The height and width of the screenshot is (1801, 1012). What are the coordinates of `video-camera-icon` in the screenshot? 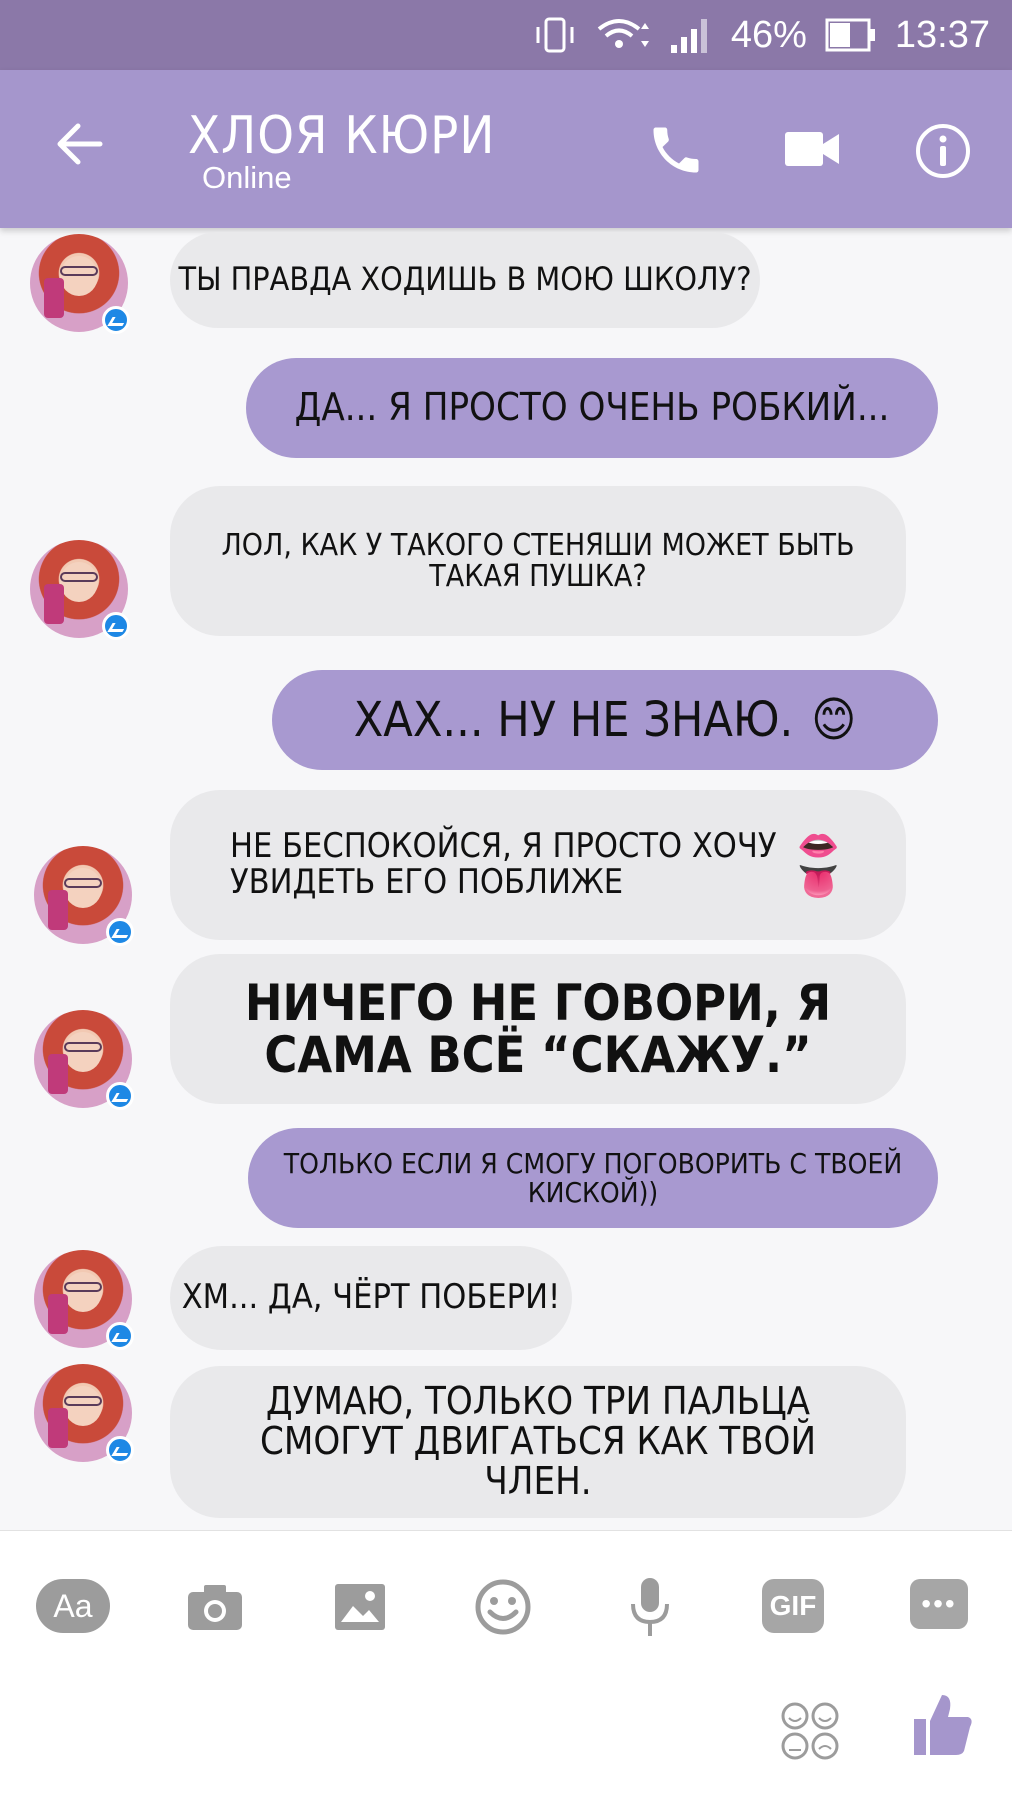 It's located at (812, 149).